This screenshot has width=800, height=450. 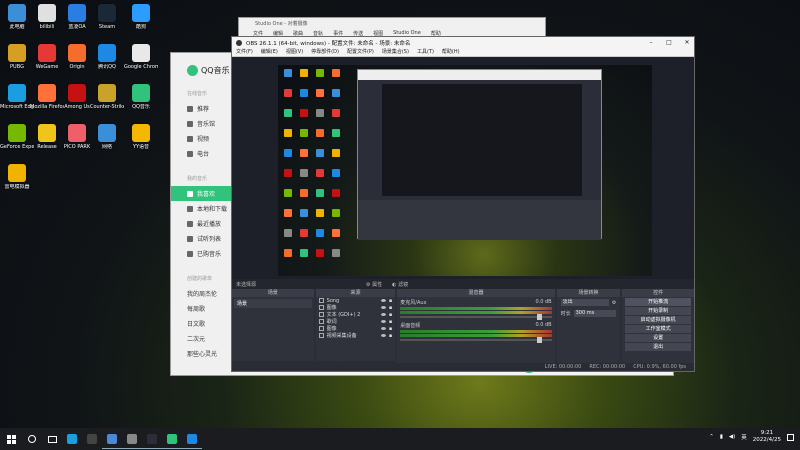 I want to click on duration-input: 300 ms, so click(x=595, y=313).